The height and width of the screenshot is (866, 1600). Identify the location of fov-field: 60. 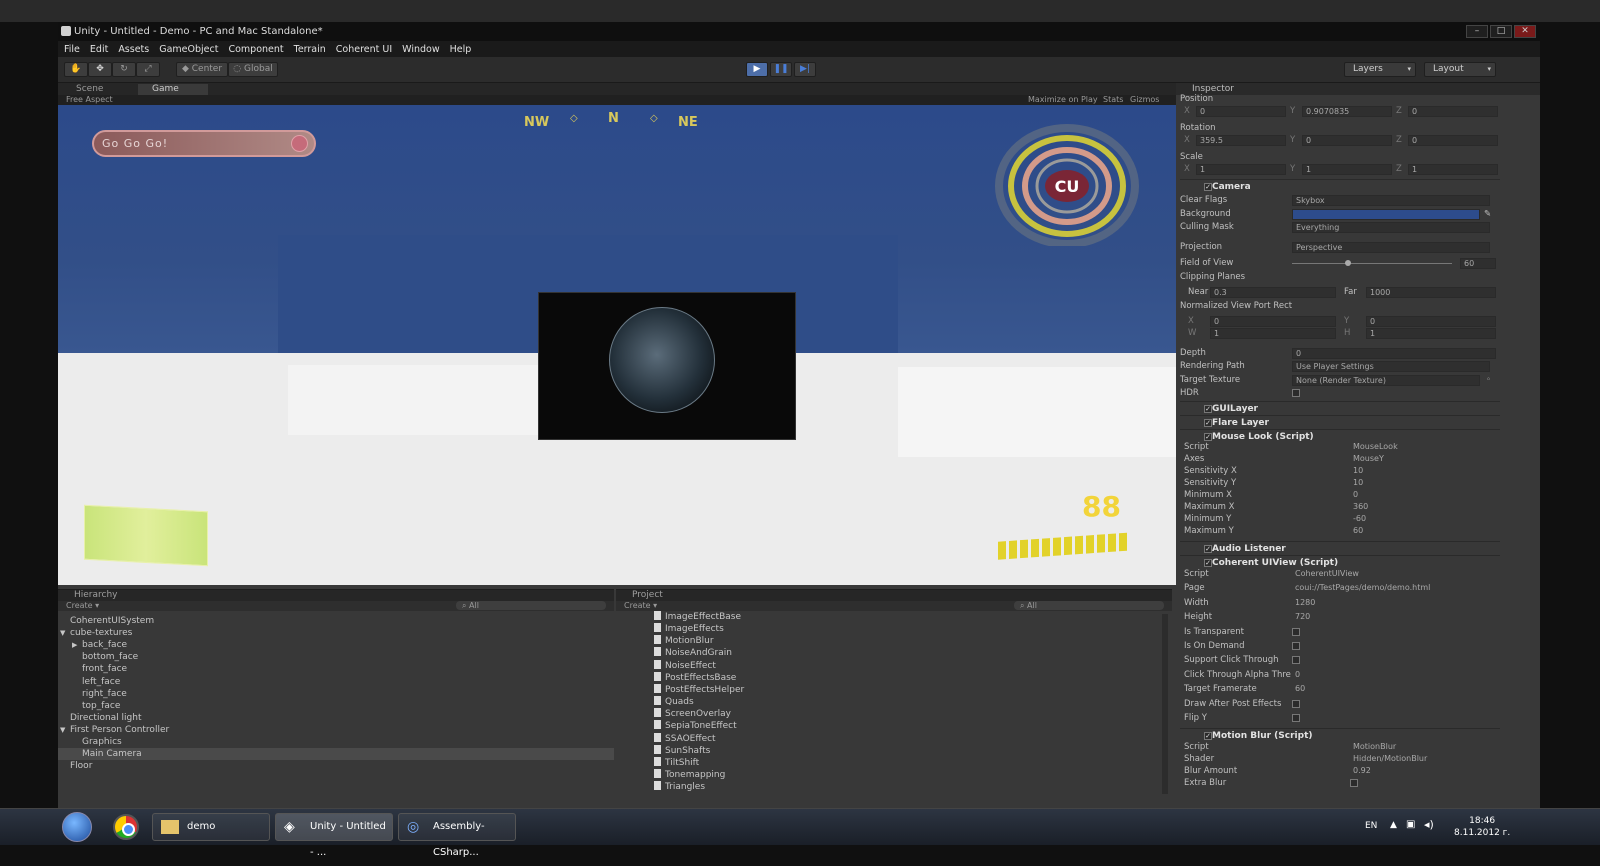
(1478, 263).